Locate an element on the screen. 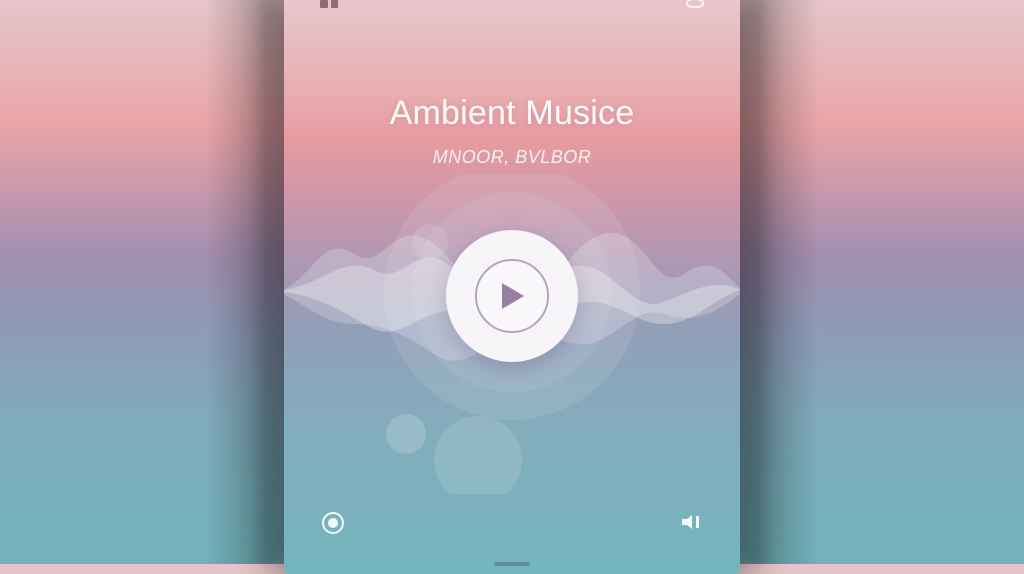 The height and width of the screenshot is (574, 1024). bubble-left is located at coordinates (406, 434).